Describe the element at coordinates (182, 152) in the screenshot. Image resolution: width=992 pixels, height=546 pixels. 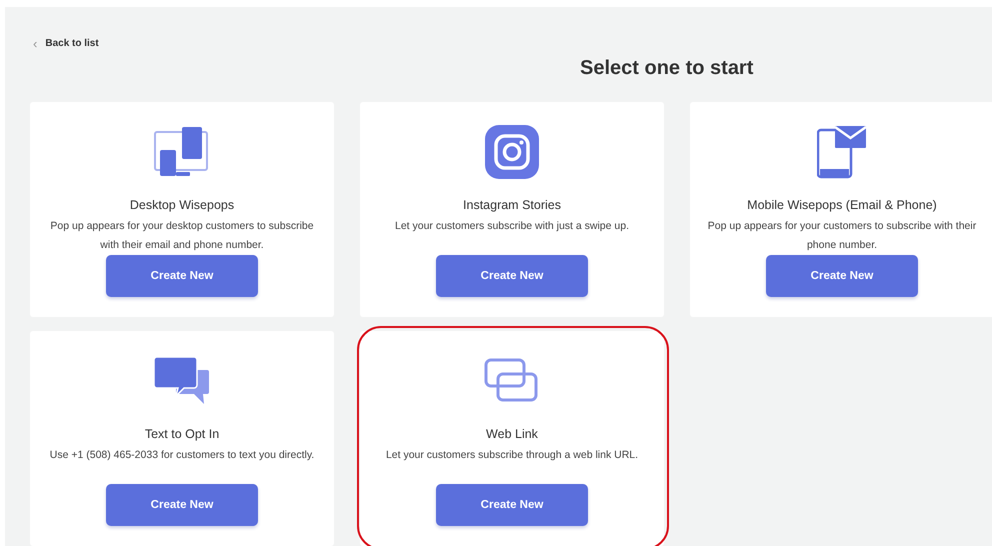
I see `devices-icon` at that location.